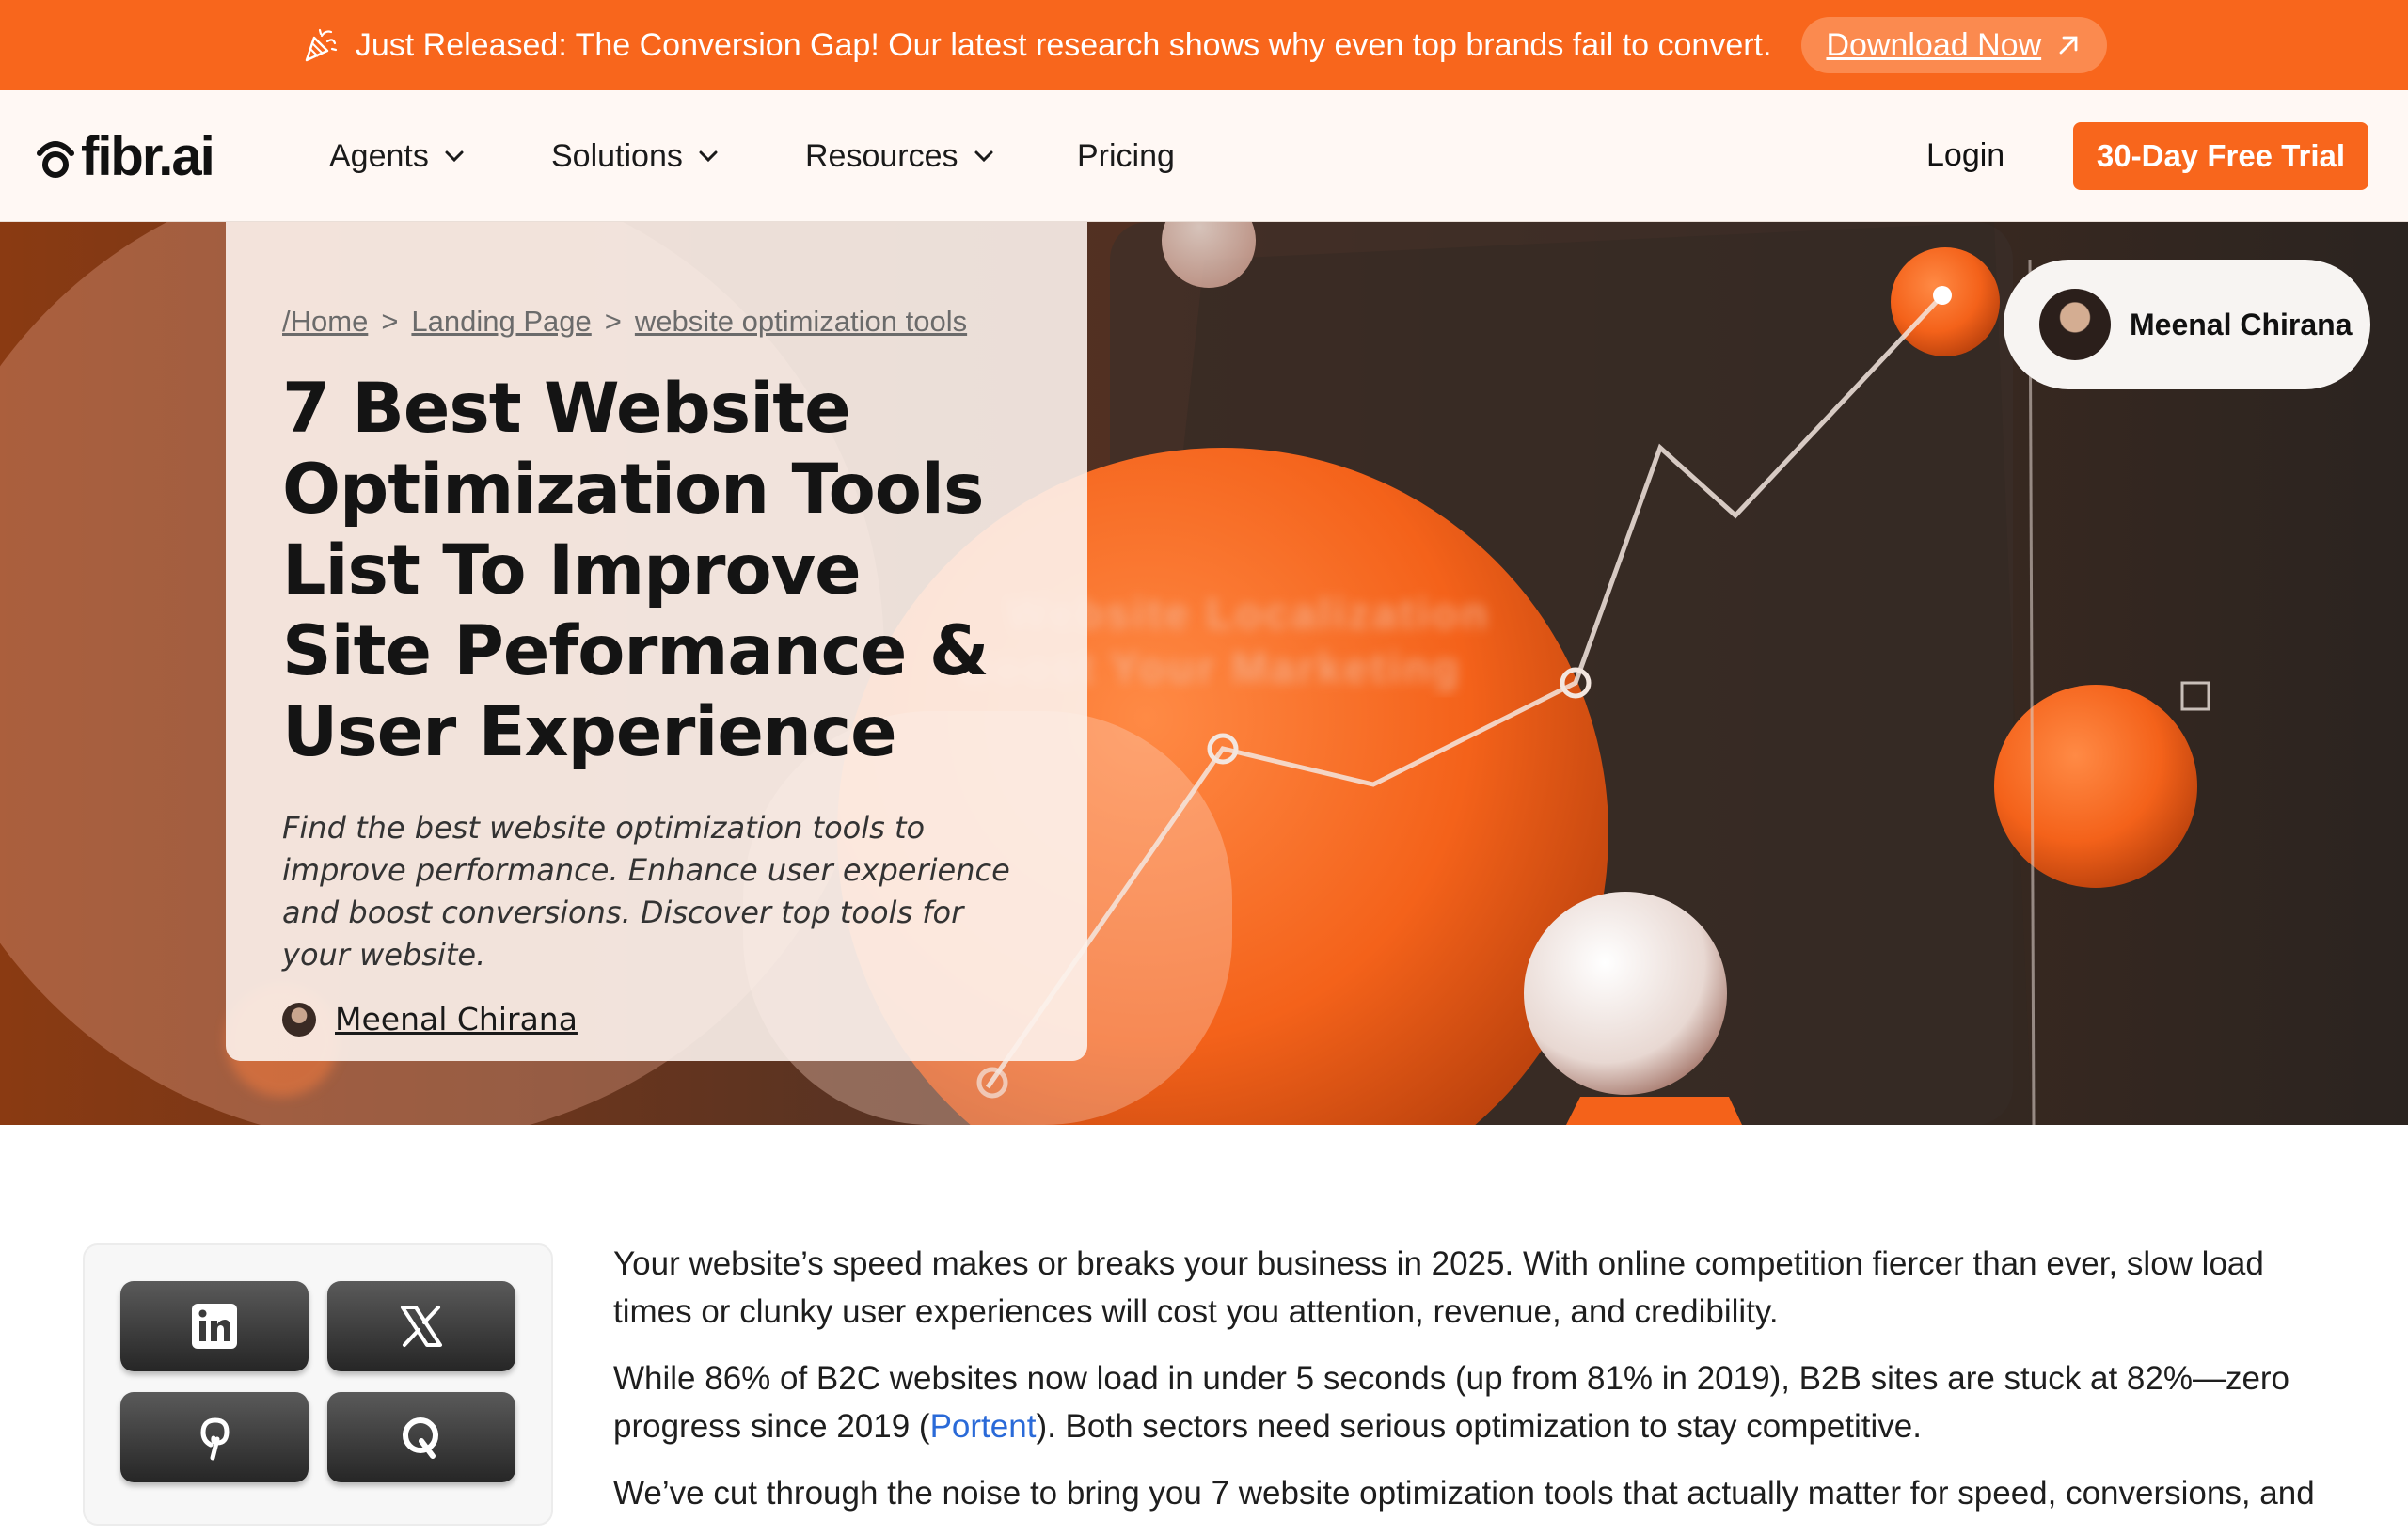 This screenshot has width=2408, height=1536. I want to click on portent-link: Portent, so click(984, 1426).